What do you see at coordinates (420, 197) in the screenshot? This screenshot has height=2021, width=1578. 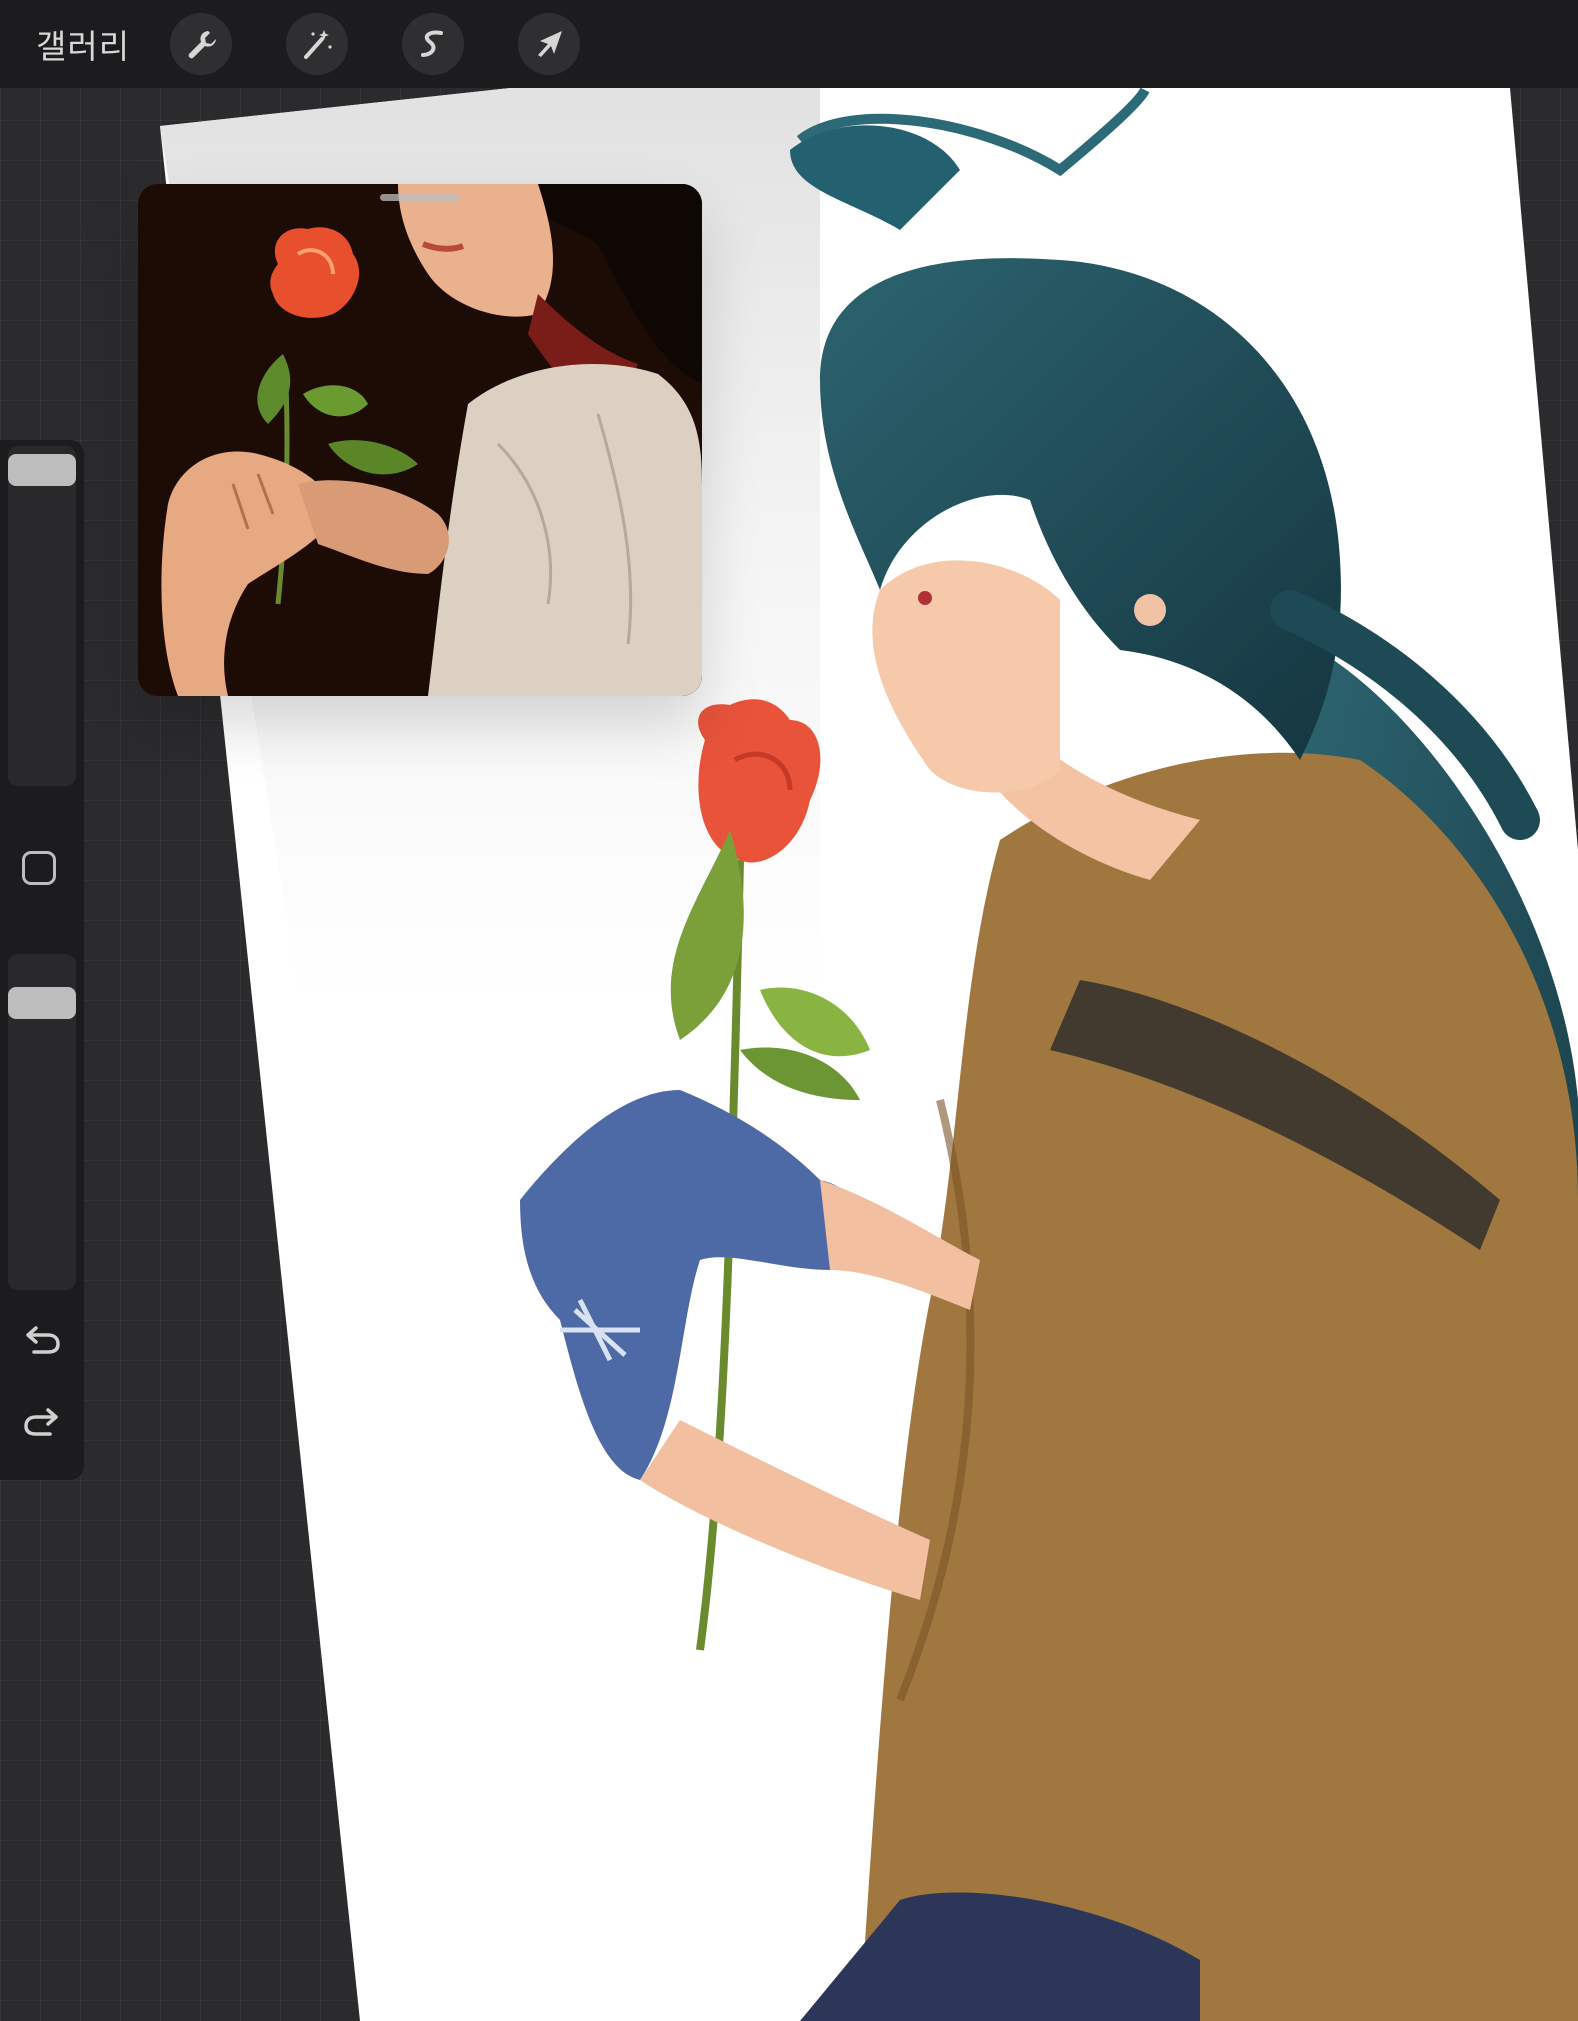 I see `reference-drag-handle` at bounding box center [420, 197].